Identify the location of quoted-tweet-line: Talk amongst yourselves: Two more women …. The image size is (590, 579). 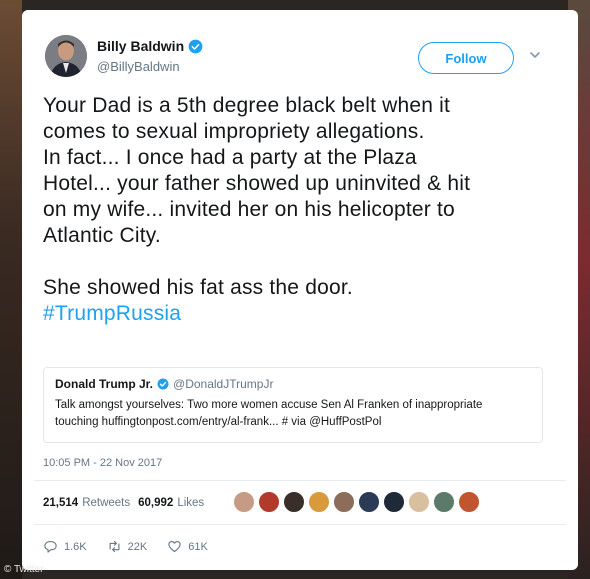
(269, 405).